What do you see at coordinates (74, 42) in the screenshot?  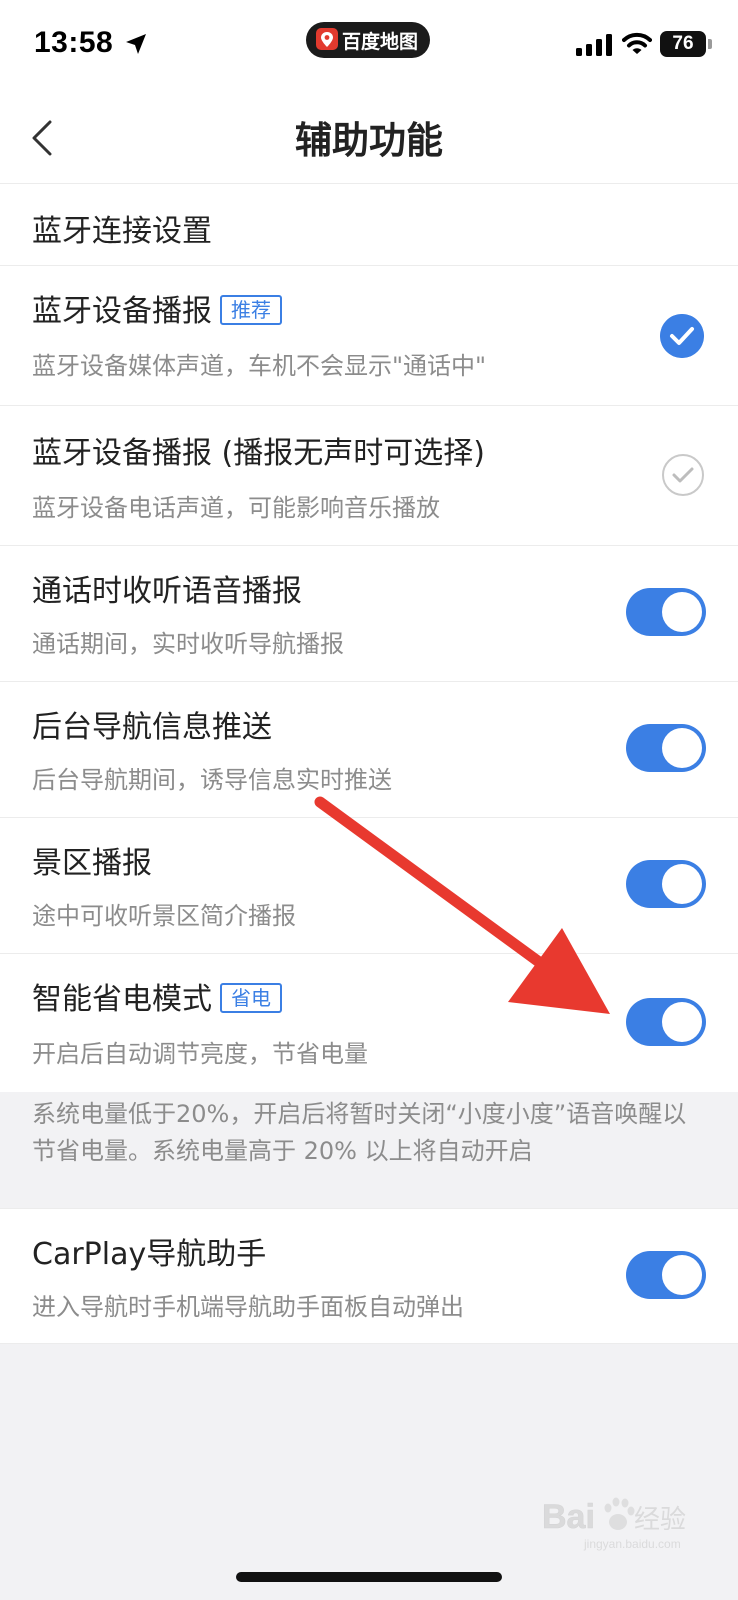 I see `status-time: 13:58` at bounding box center [74, 42].